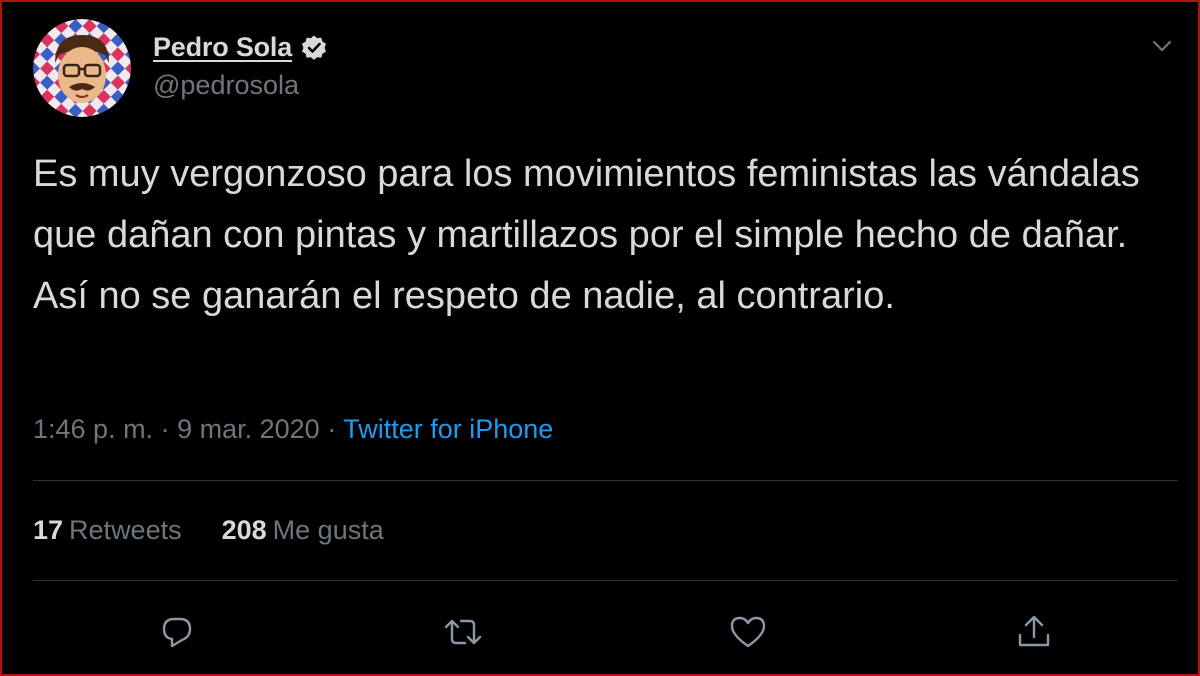 The image size is (1200, 676). I want to click on avatar, so click(82, 68).